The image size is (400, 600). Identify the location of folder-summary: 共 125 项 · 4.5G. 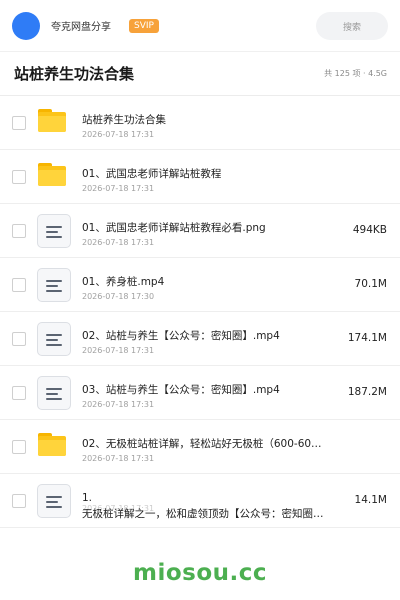
(355, 73).